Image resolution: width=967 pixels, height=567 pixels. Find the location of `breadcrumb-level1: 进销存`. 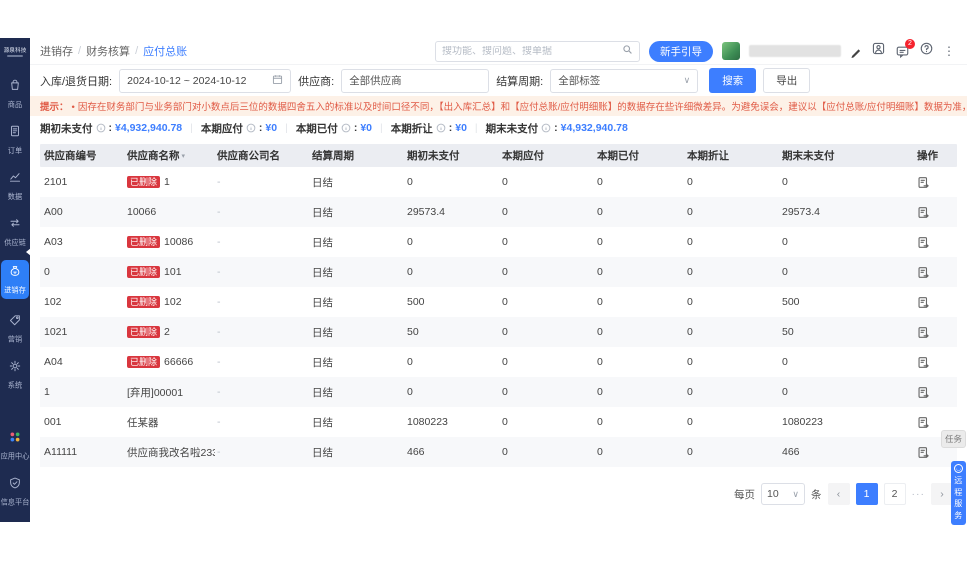

breadcrumb-level1: 进销存 is located at coordinates (56, 51).